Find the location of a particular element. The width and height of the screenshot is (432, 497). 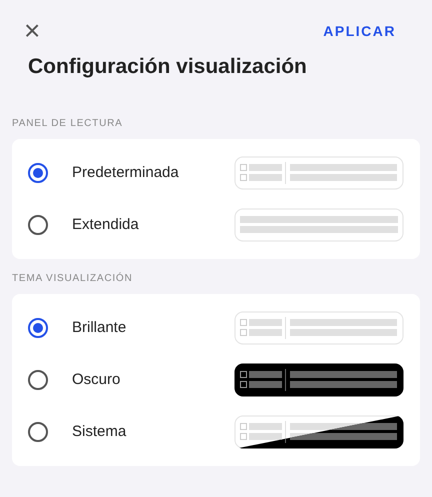

section-label: PANEL DE LECTURA is located at coordinates (68, 124).